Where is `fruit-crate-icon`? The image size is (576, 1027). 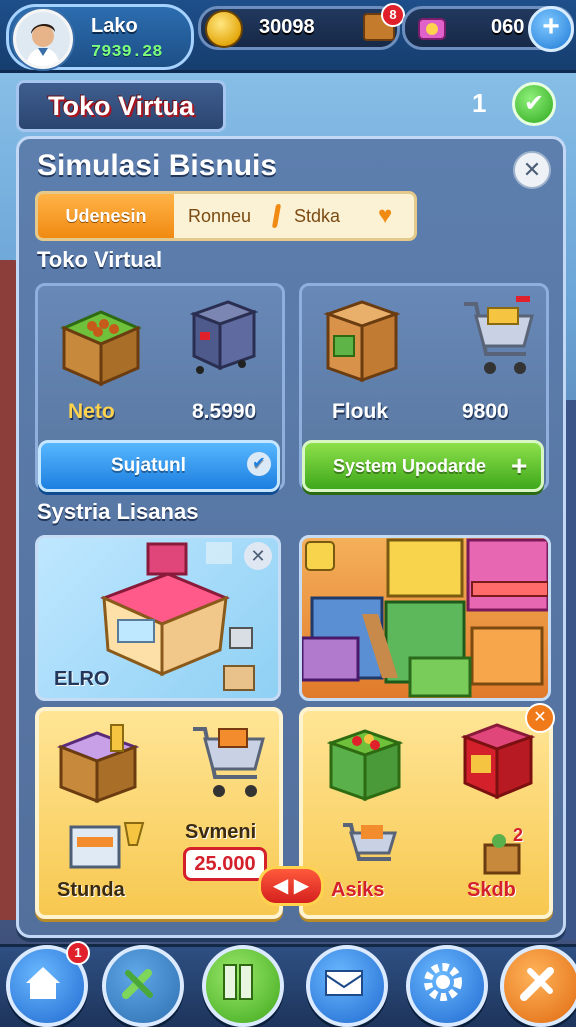
fruit-crate-icon is located at coordinates (365, 765).